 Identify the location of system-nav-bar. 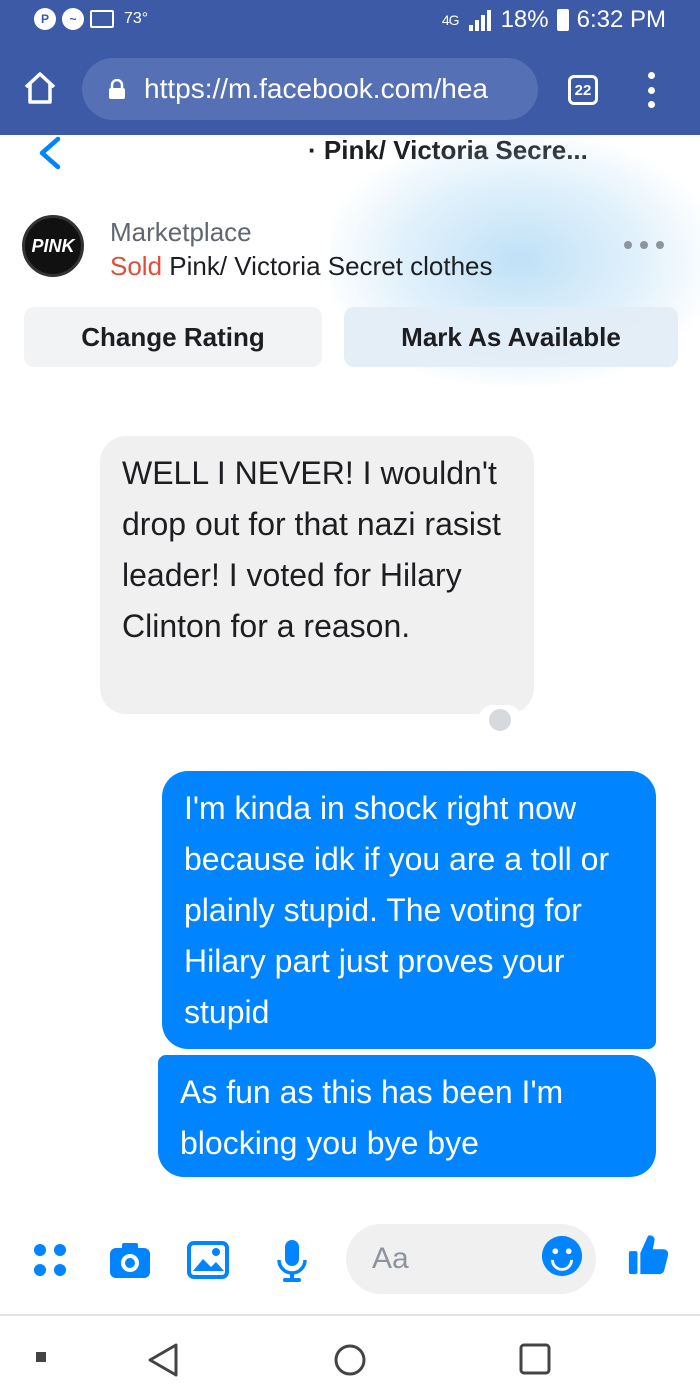
(350, 1358).